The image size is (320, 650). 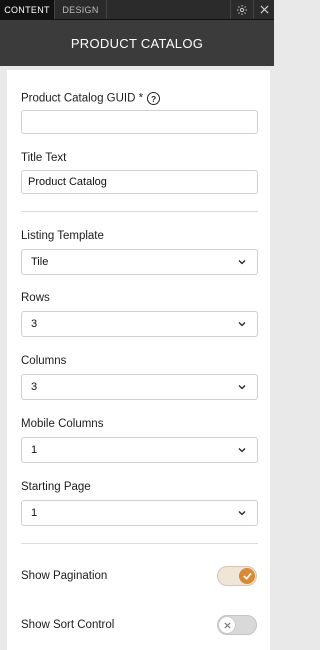 What do you see at coordinates (139, 122) in the screenshot?
I see `guid-input` at bounding box center [139, 122].